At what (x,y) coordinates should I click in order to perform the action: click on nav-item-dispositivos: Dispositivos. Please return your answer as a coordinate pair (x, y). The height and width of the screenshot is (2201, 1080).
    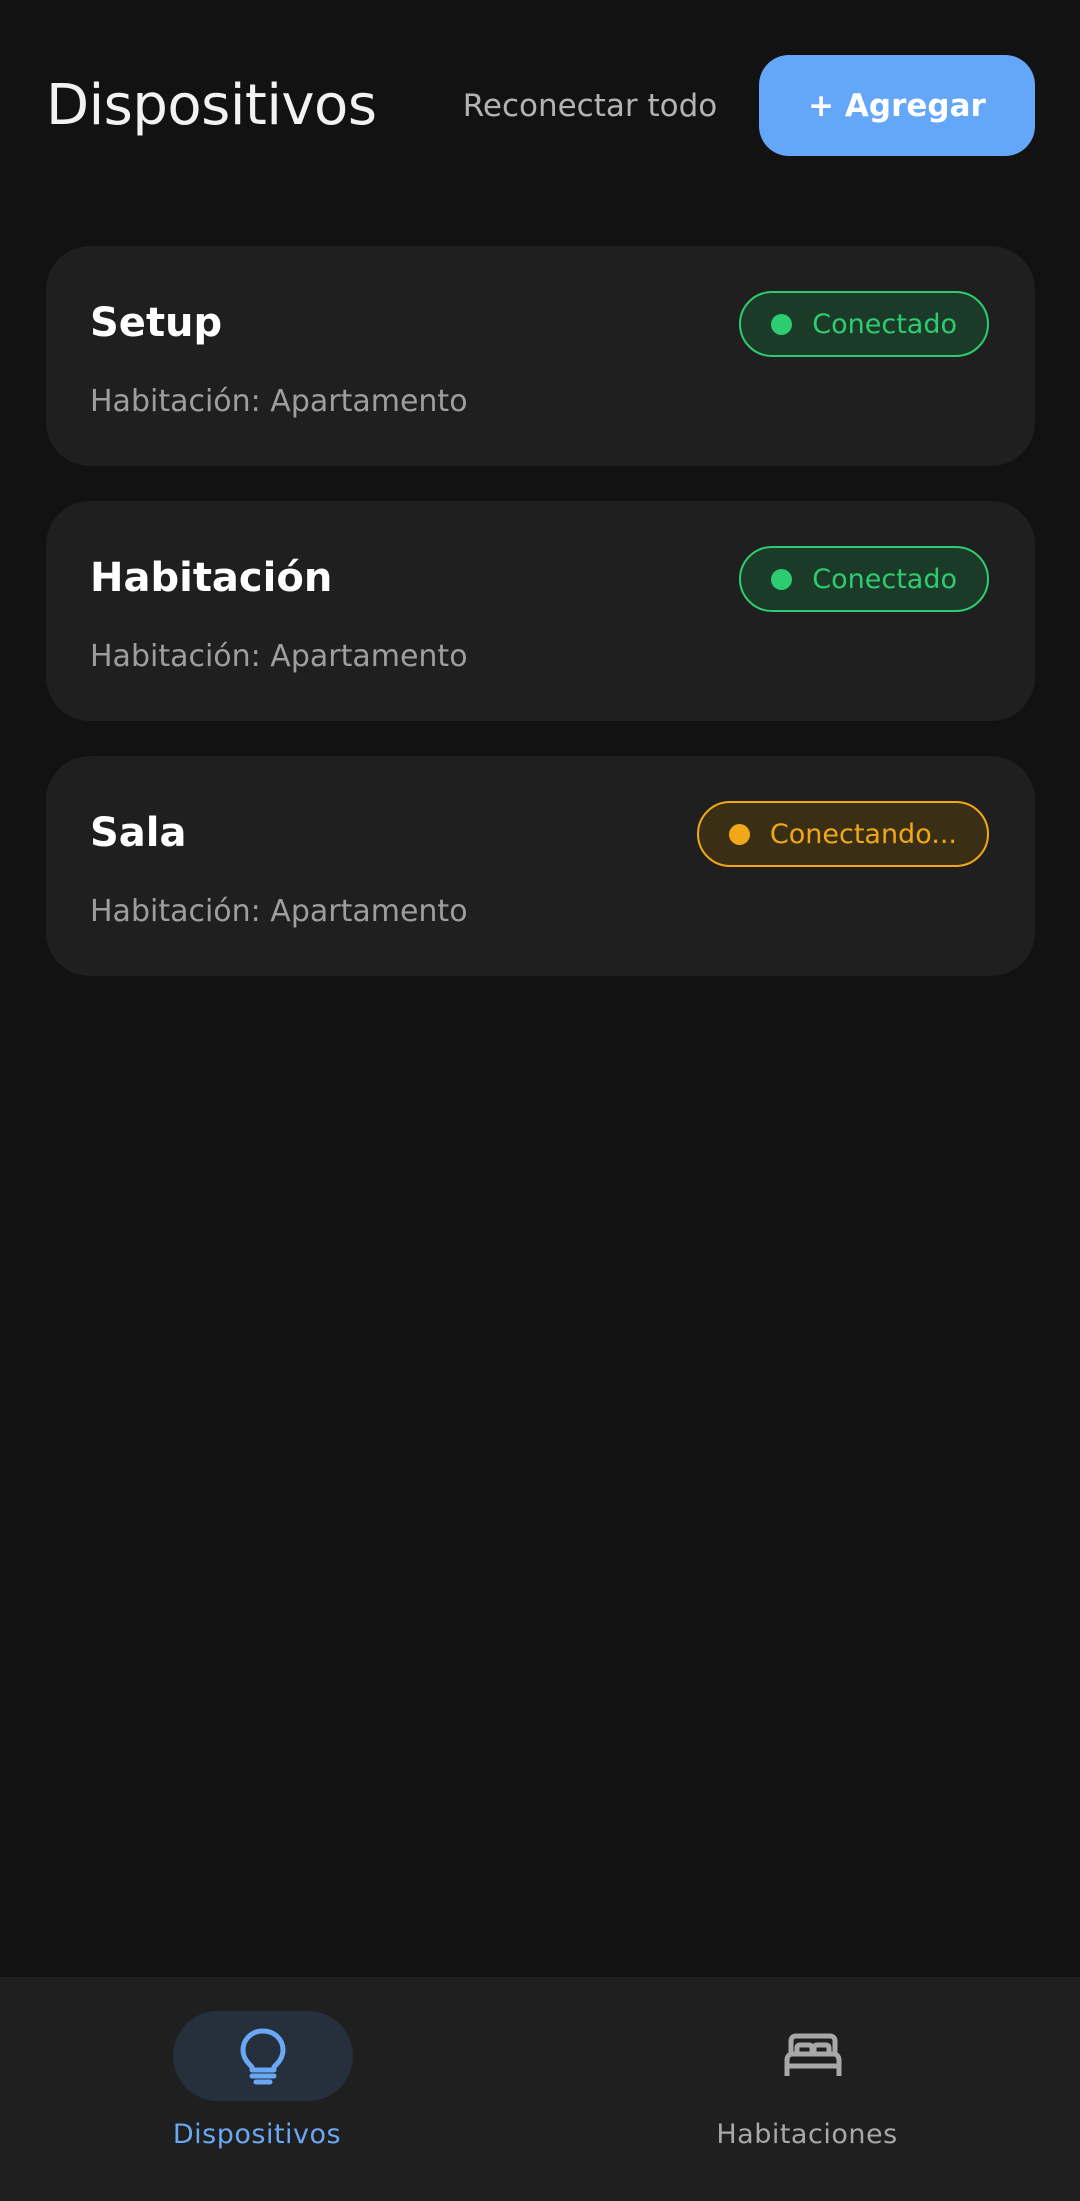
    Looking at the image, I should click on (270, 2089).